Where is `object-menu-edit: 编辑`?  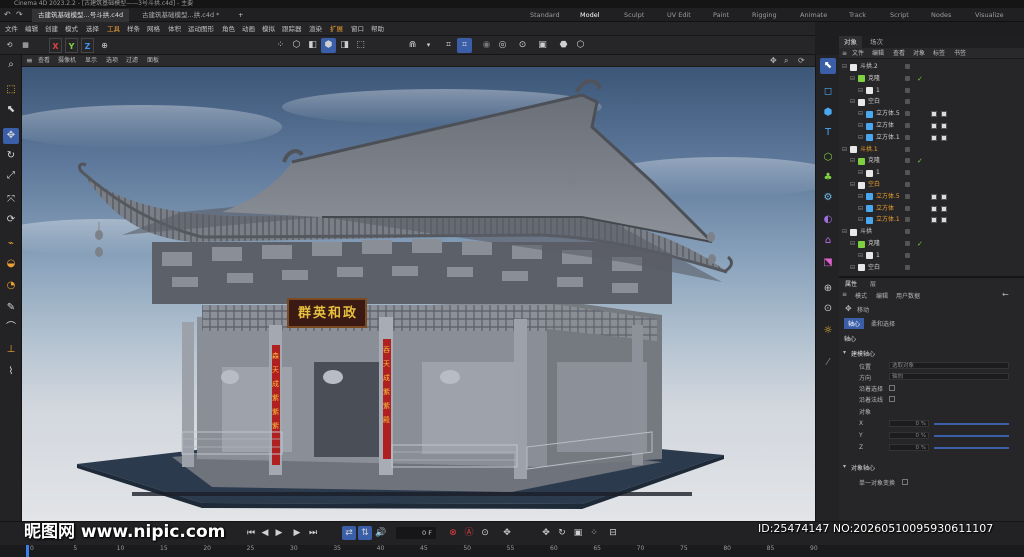 object-menu-edit: 编辑 is located at coordinates (878, 53).